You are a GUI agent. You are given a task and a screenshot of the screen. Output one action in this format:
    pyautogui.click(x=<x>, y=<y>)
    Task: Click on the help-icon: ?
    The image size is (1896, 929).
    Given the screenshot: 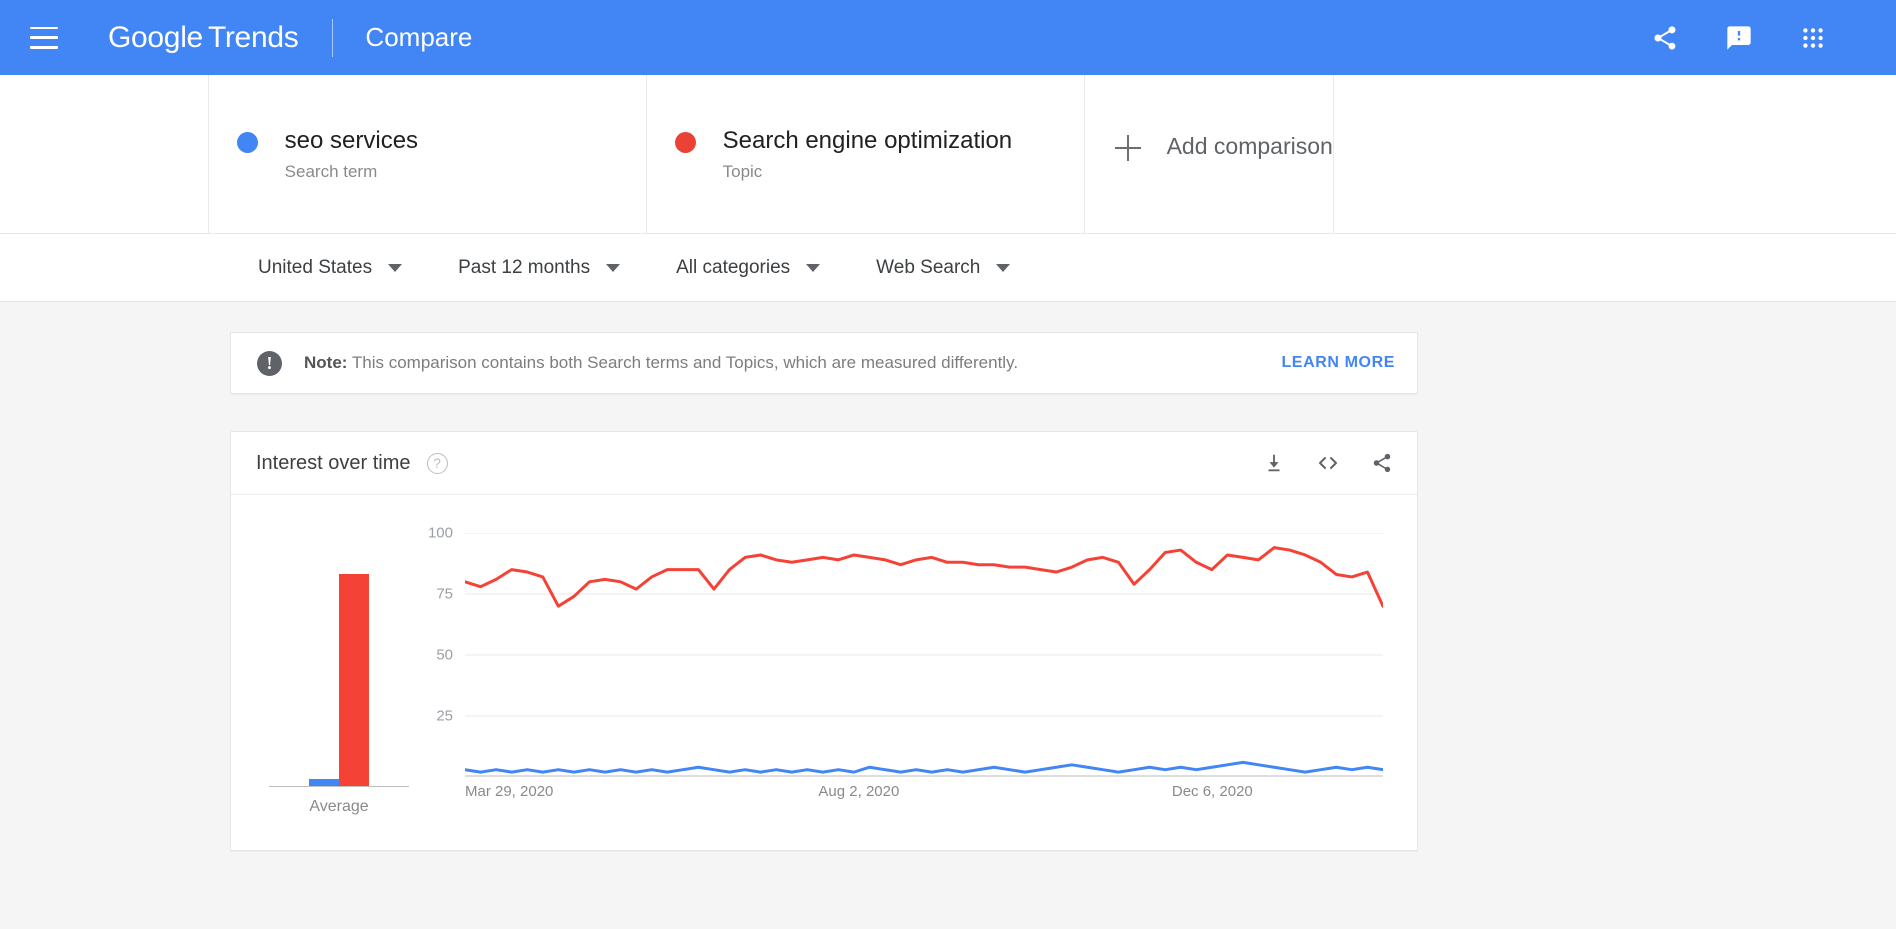 What is the action you would take?
    pyautogui.click(x=437, y=463)
    